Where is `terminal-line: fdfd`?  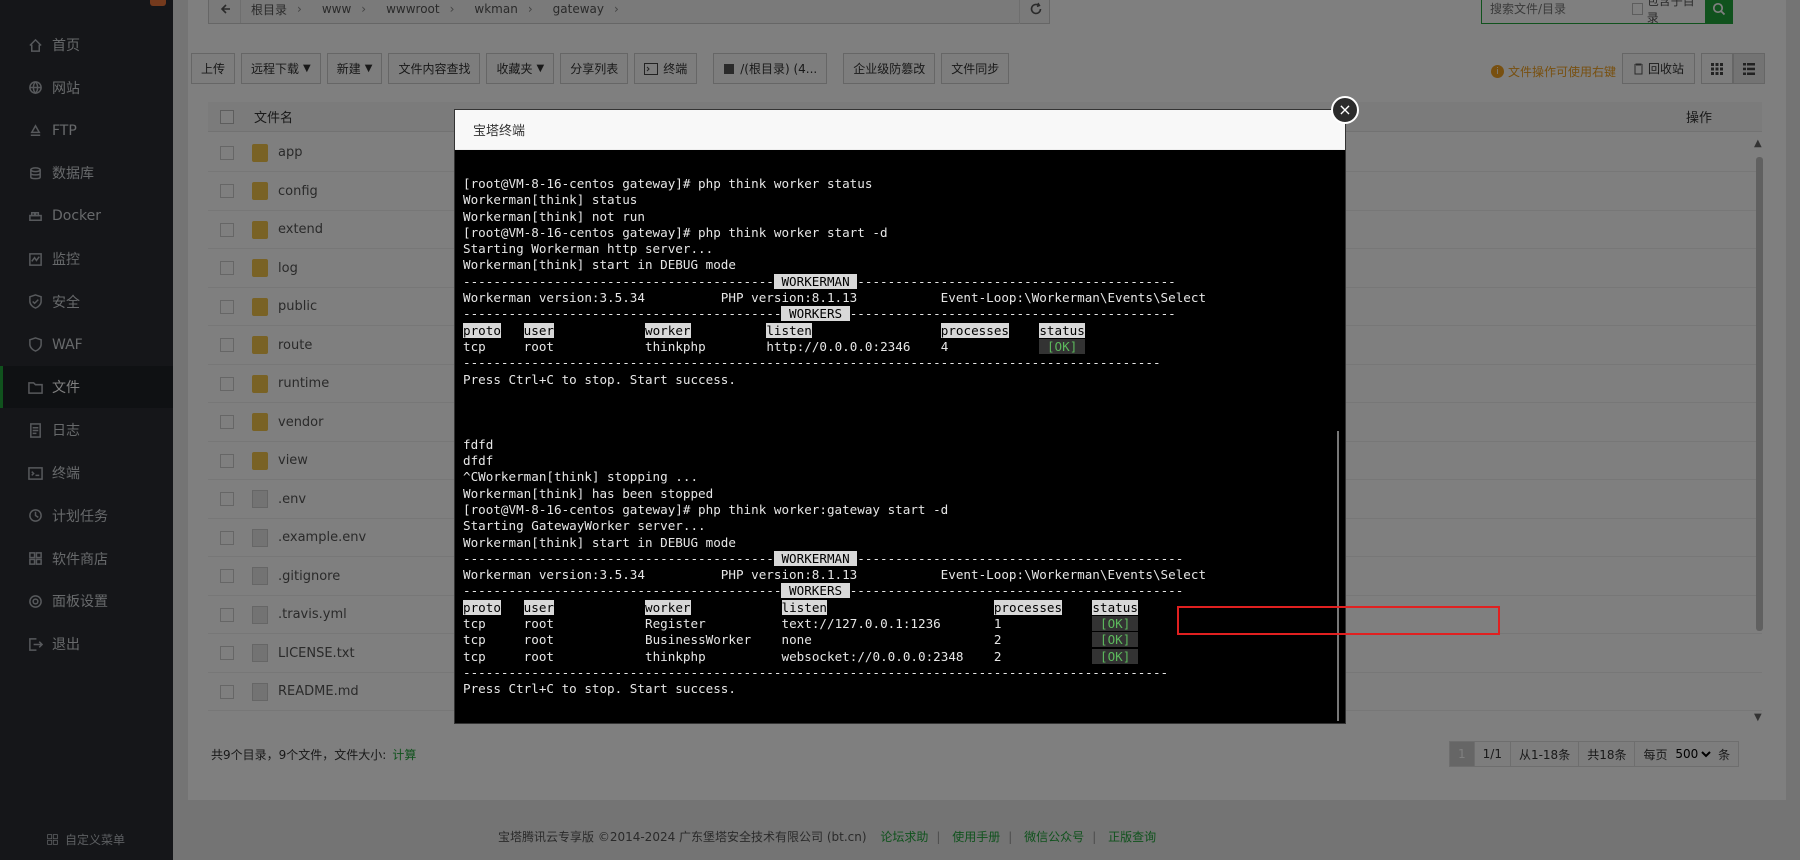 terminal-line: fdfd is located at coordinates (898, 445).